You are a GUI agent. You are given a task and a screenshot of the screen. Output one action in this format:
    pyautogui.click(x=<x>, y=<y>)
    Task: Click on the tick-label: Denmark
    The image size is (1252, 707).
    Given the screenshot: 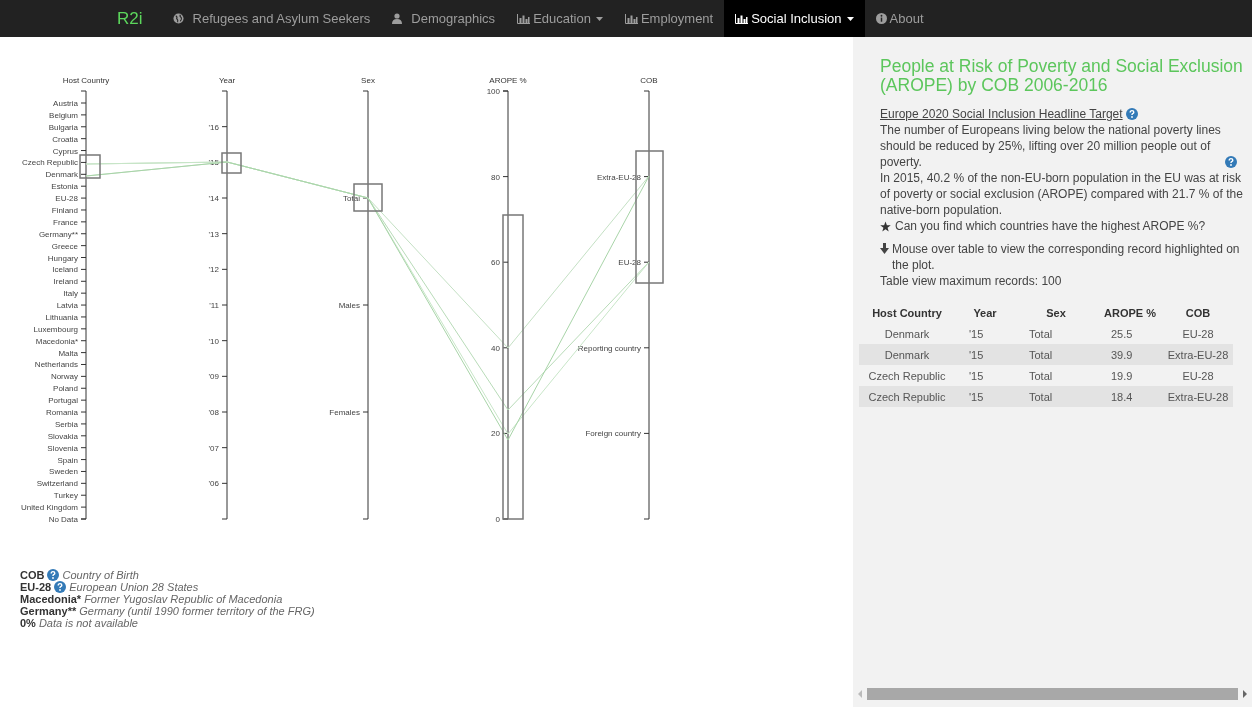 What is the action you would take?
    pyautogui.click(x=61, y=175)
    